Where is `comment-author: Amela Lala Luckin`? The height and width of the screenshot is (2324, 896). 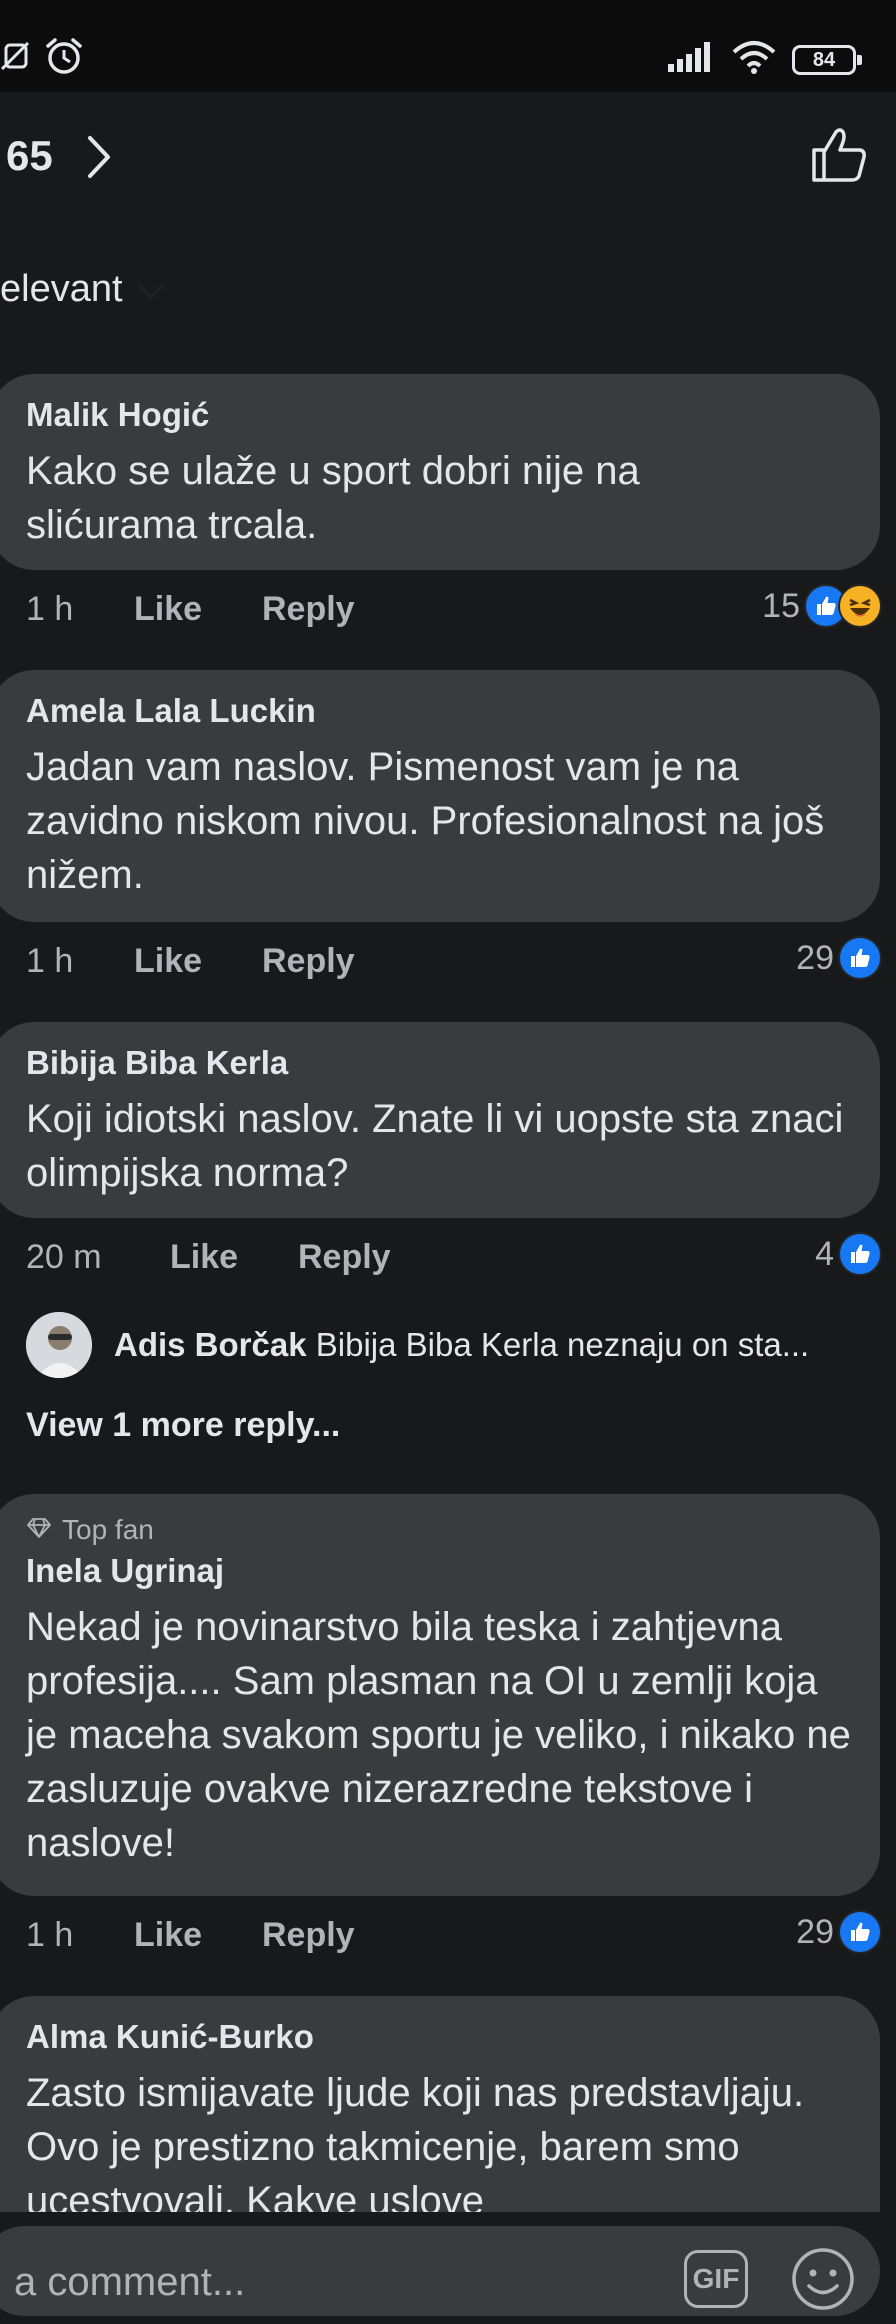 comment-author: Amela Lala Luckin is located at coordinates (435, 711).